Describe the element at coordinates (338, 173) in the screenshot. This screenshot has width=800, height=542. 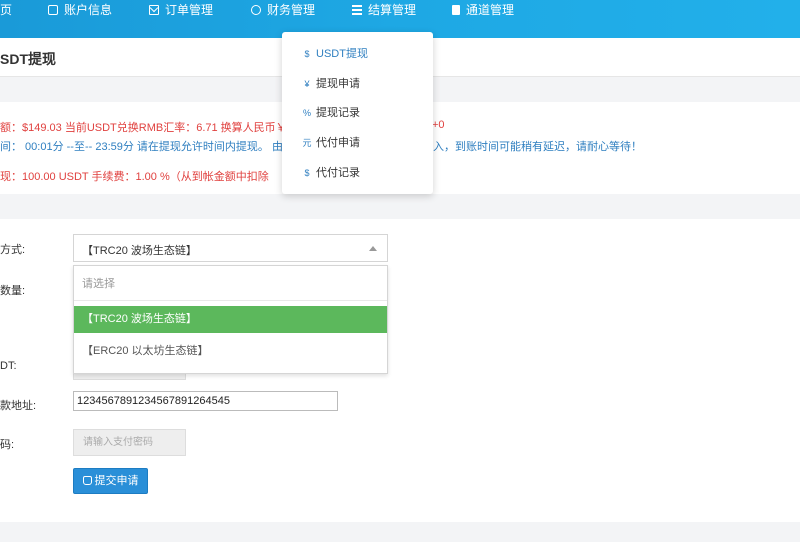
I see `menu-item-label: 代付记录` at that location.